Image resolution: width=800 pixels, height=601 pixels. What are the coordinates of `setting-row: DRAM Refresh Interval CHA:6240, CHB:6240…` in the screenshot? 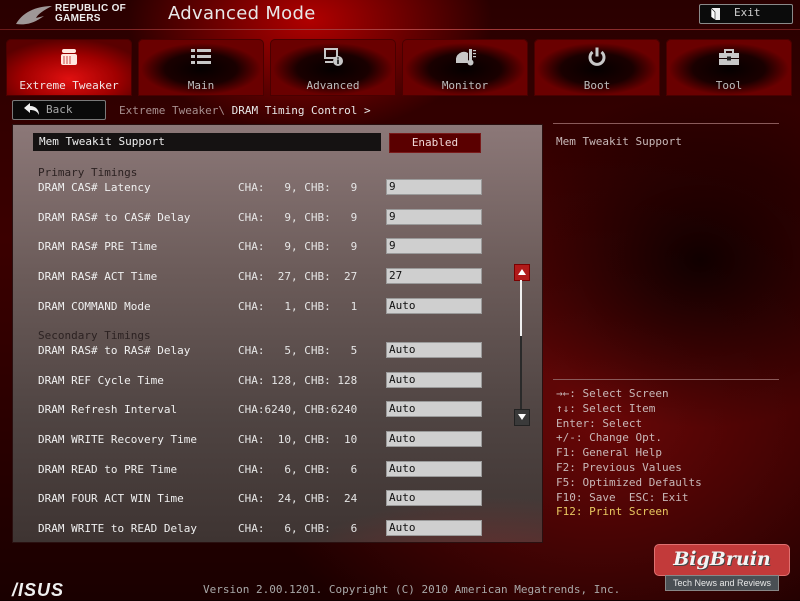 It's located at (260, 410).